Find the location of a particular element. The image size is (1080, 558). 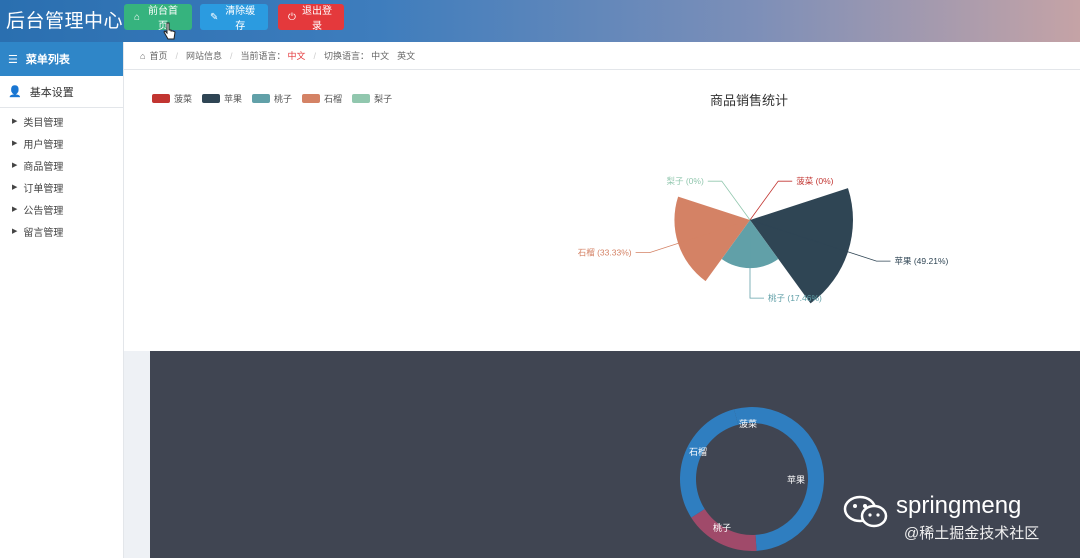

app-title: 后台管理中心 is located at coordinates (65, 21).